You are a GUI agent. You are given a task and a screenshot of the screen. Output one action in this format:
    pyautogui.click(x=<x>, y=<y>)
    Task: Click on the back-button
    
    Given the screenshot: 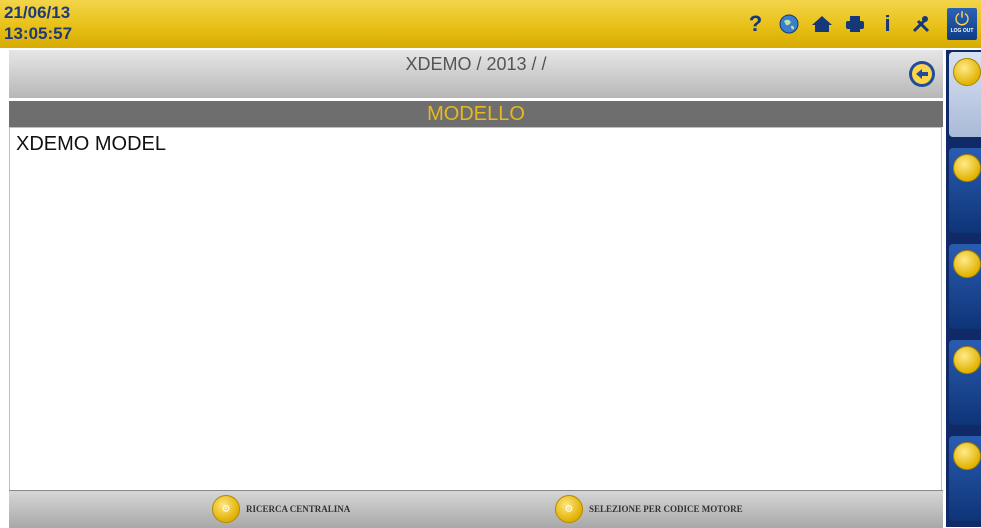 What is the action you would take?
    pyautogui.click(x=922, y=74)
    